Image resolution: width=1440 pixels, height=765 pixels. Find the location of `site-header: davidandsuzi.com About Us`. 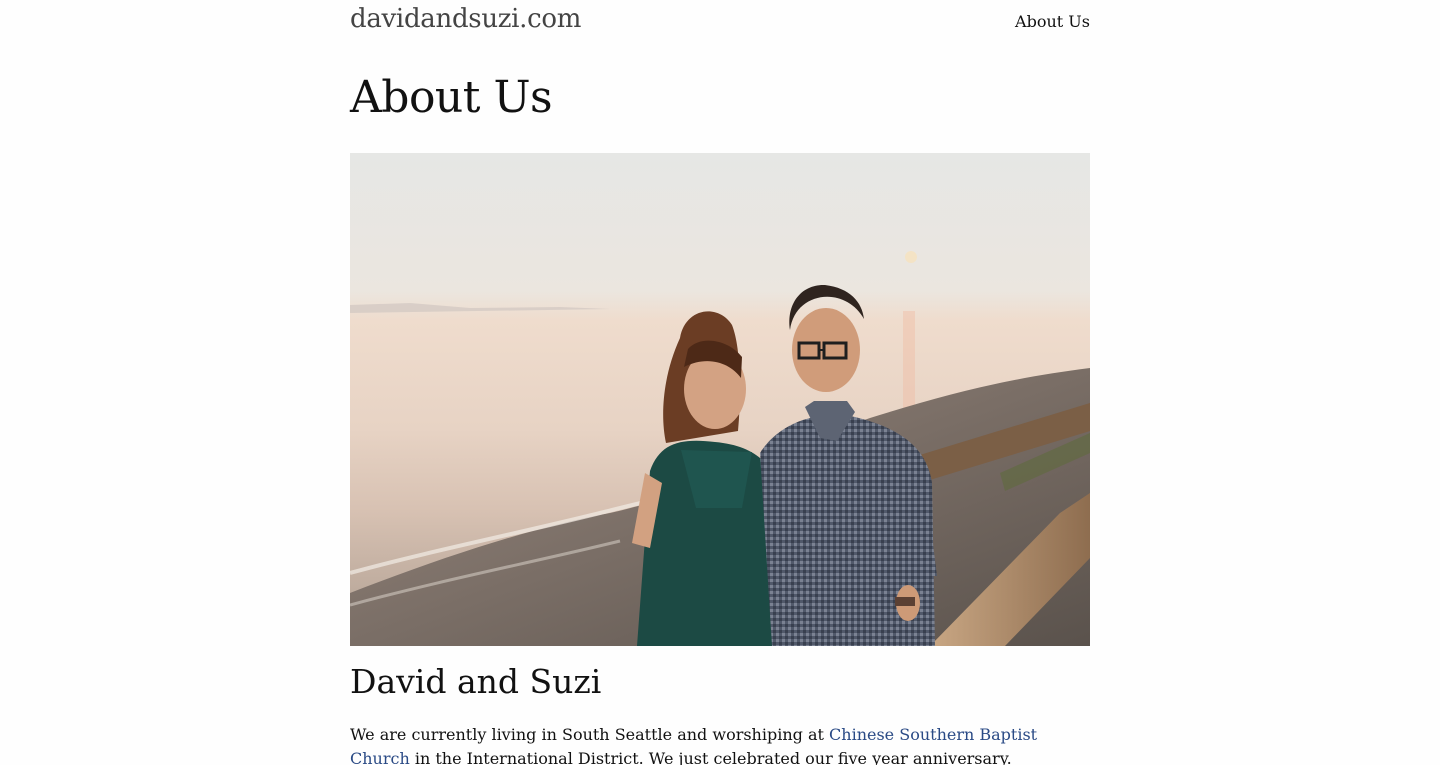

site-header: davidandsuzi.com About Us is located at coordinates (720, 30).